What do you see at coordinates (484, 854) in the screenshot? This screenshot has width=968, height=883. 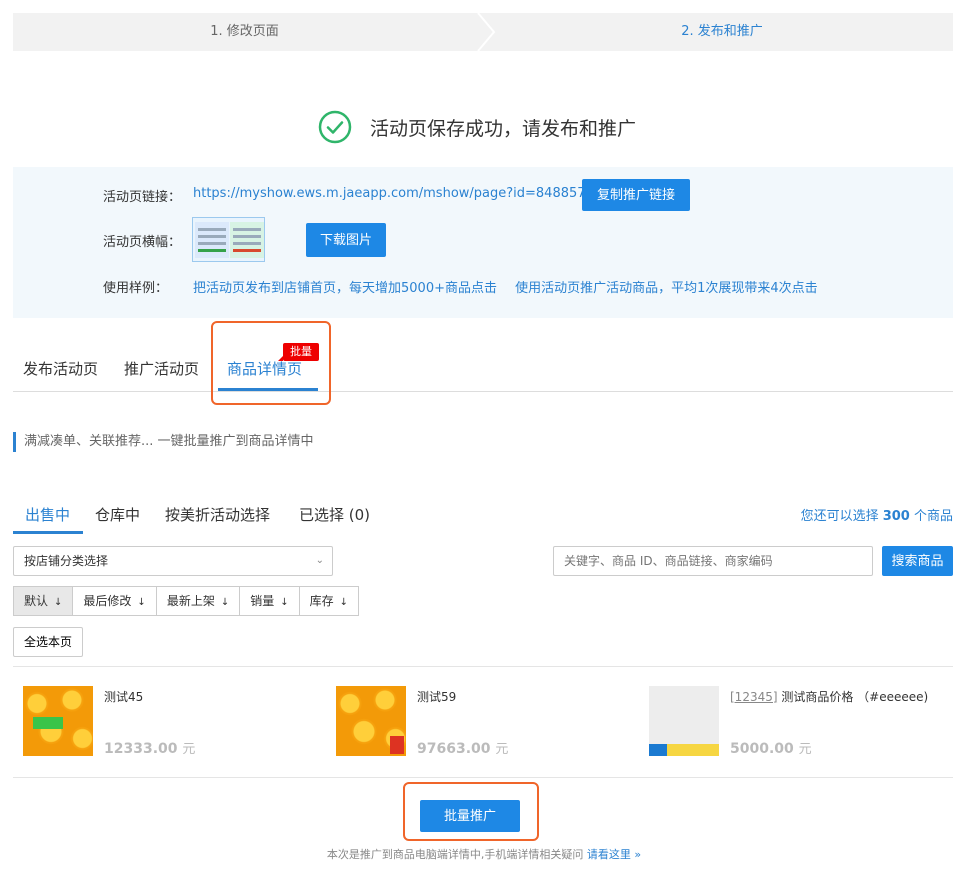 I see `footer-note: 本次是推广到商品电脑端详情中,手机端详情相关疑问 请看这里 »` at bounding box center [484, 854].